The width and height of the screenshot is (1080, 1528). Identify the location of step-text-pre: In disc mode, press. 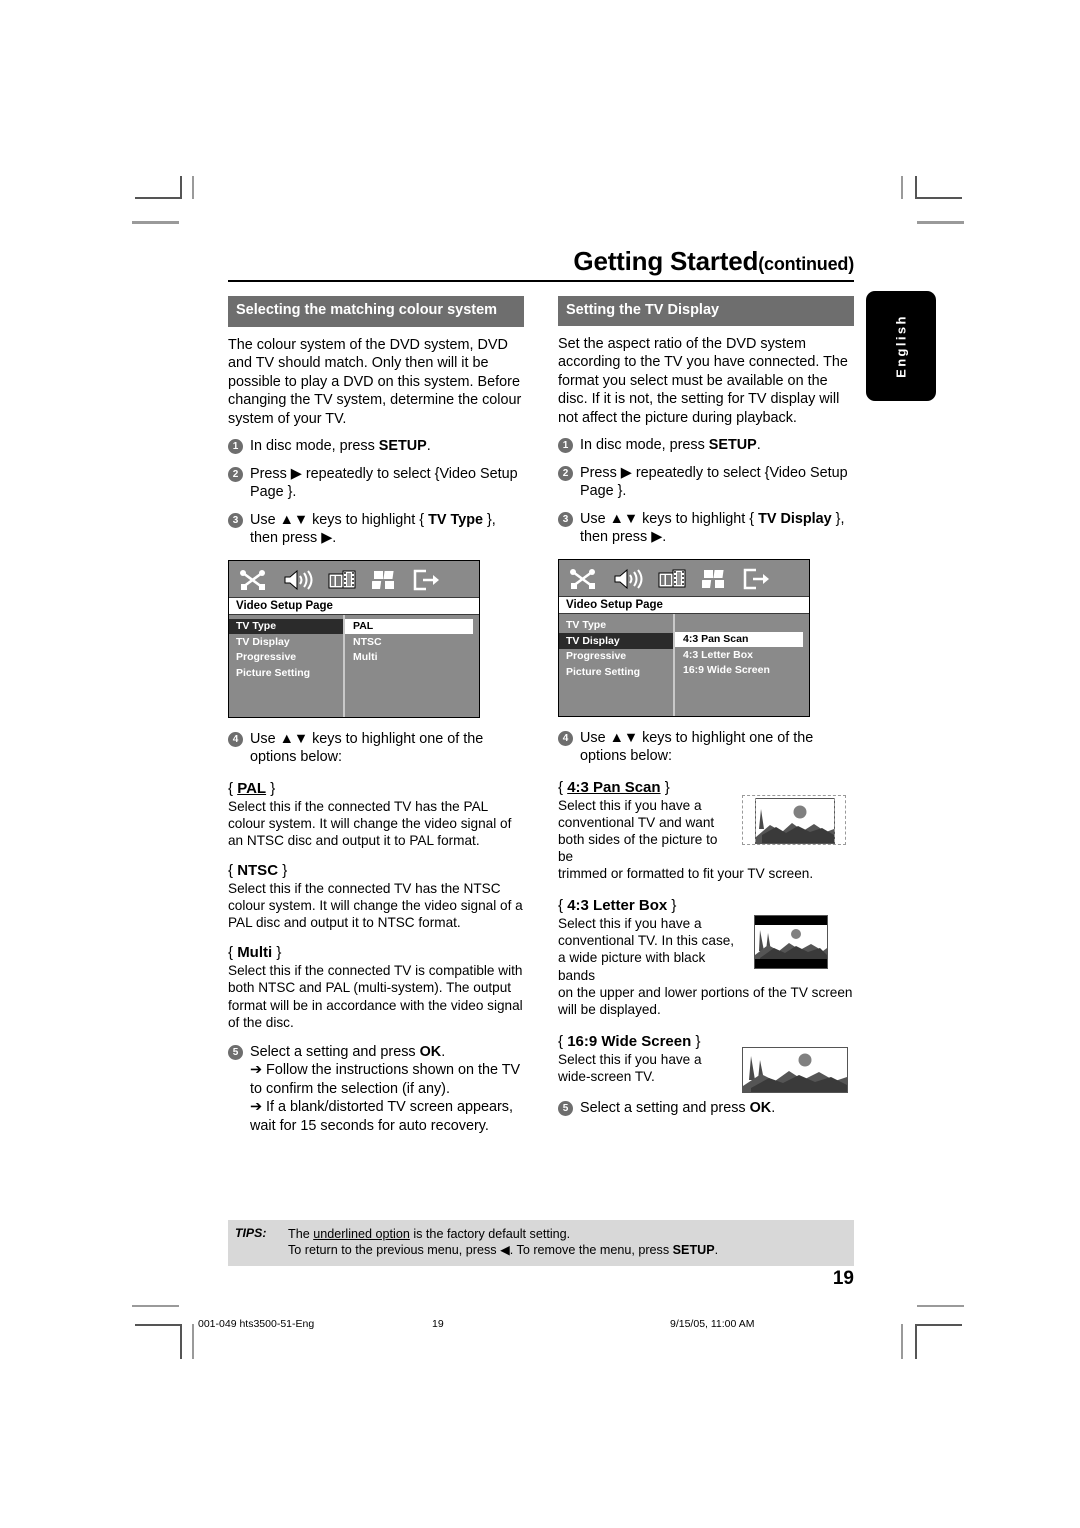
(314, 446).